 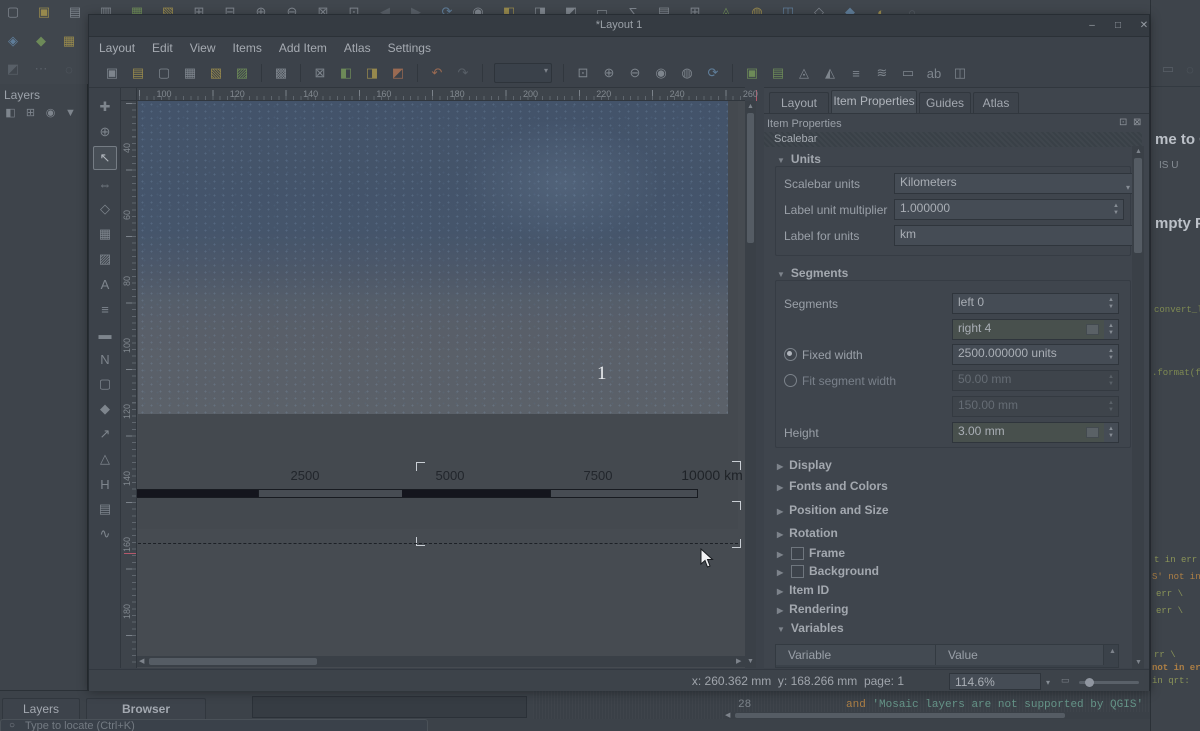 I want to click on add-marker-icon: ◆, so click(x=105, y=409).